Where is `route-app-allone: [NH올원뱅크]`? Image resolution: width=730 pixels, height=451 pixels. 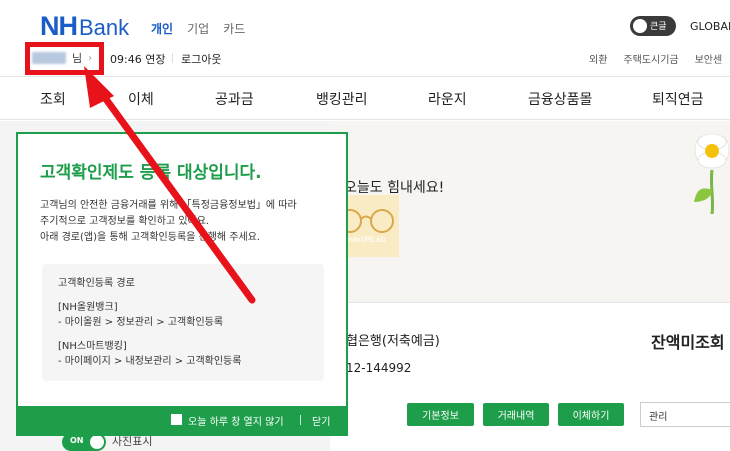
route-app-allone: [NH올원뱅크] is located at coordinates (88, 307).